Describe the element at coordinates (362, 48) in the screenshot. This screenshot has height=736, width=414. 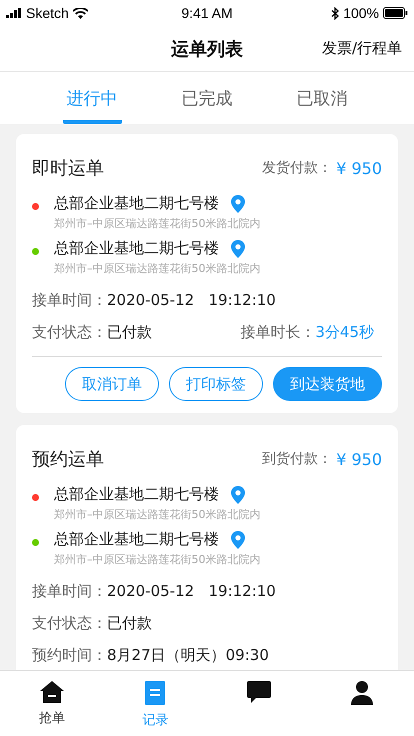
I see `invoice-link: 发票/行程单` at that location.